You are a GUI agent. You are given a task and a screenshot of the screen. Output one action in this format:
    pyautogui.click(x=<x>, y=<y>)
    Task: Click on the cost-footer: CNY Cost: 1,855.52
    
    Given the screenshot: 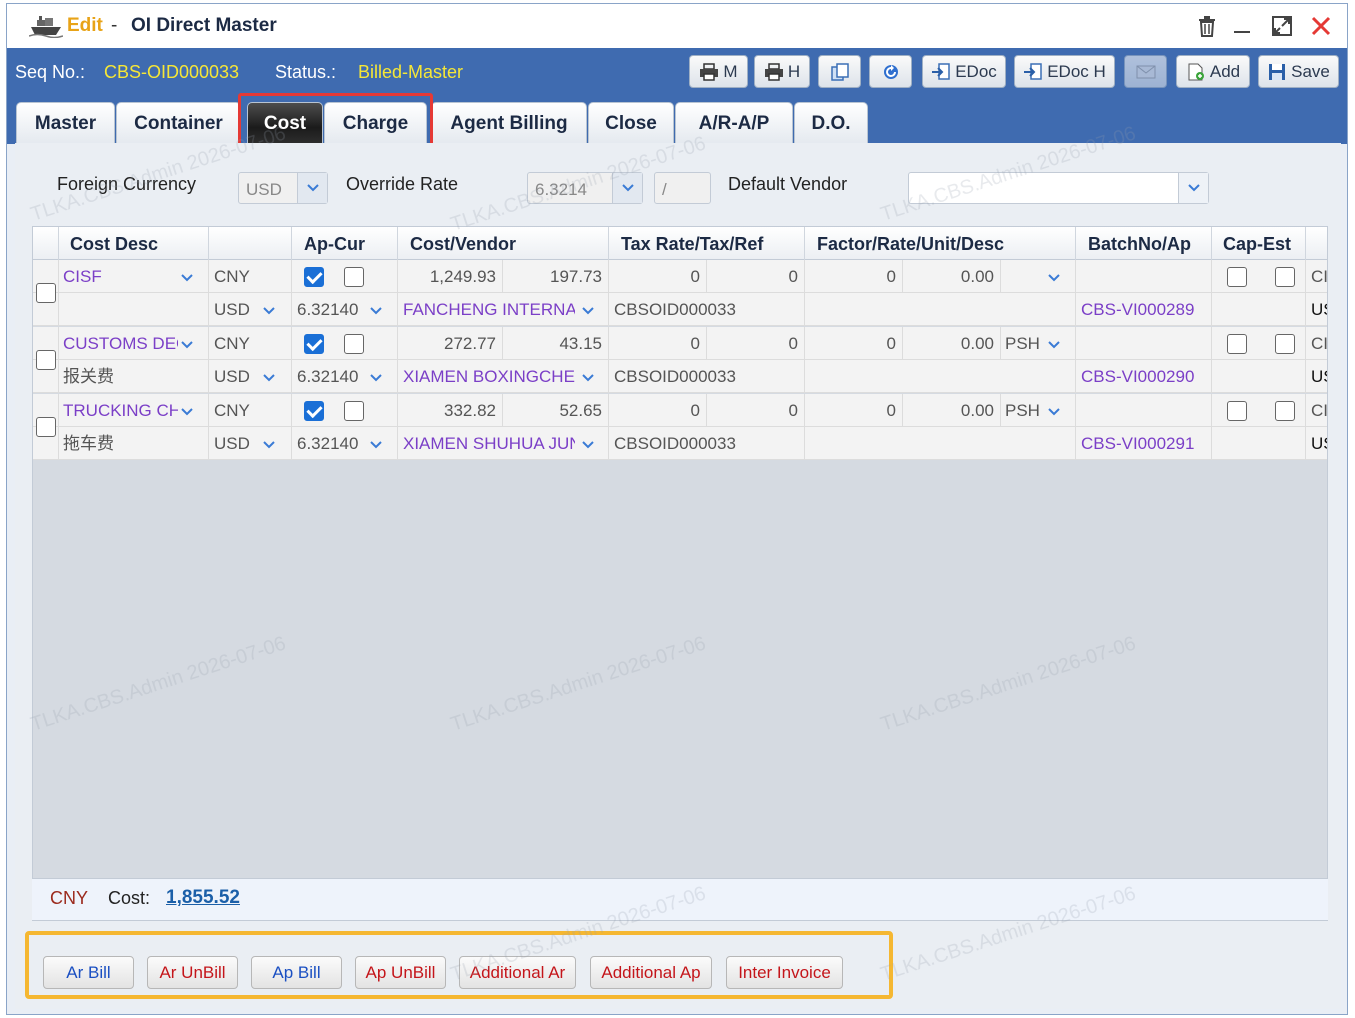 What is the action you would take?
    pyautogui.click(x=680, y=899)
    